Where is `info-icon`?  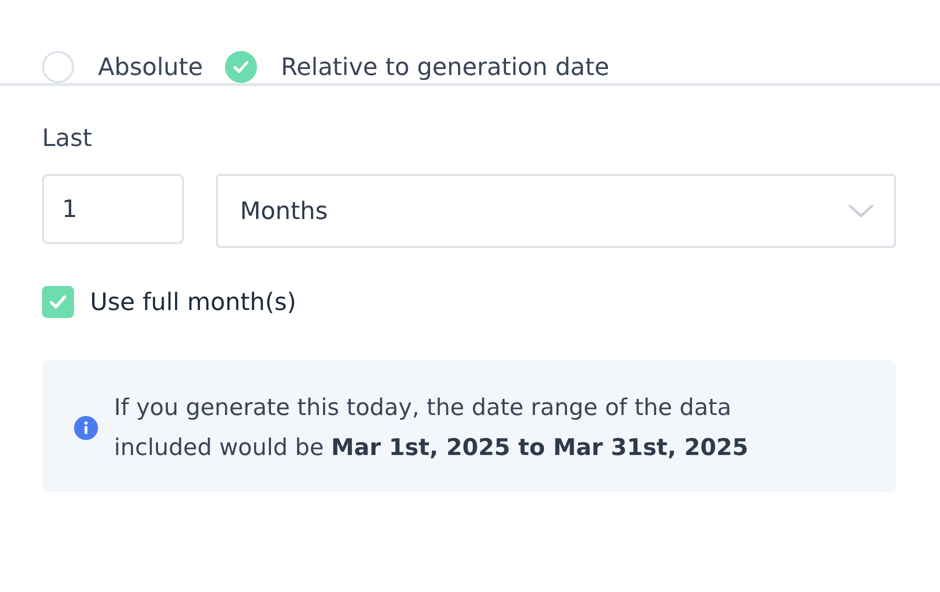 info-icon is located at coordinates (86, 428).